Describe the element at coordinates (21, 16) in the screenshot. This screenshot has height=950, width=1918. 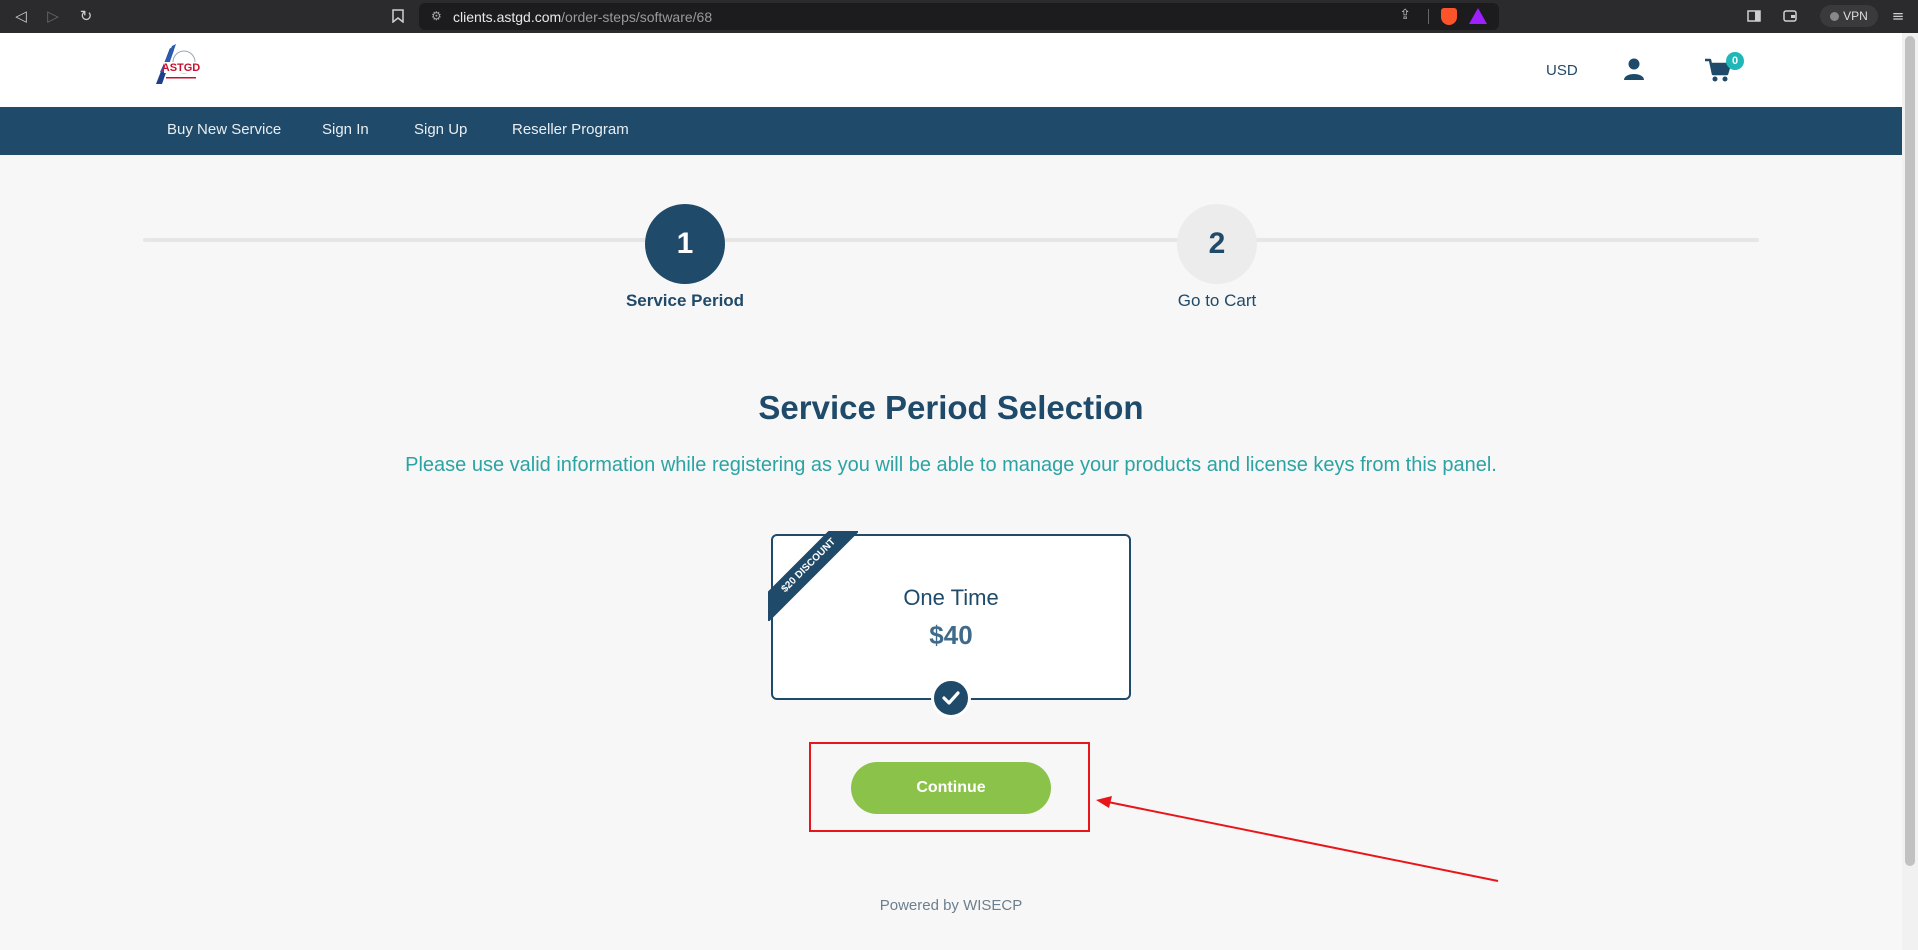
I see `back-icon: ◁` at that location.